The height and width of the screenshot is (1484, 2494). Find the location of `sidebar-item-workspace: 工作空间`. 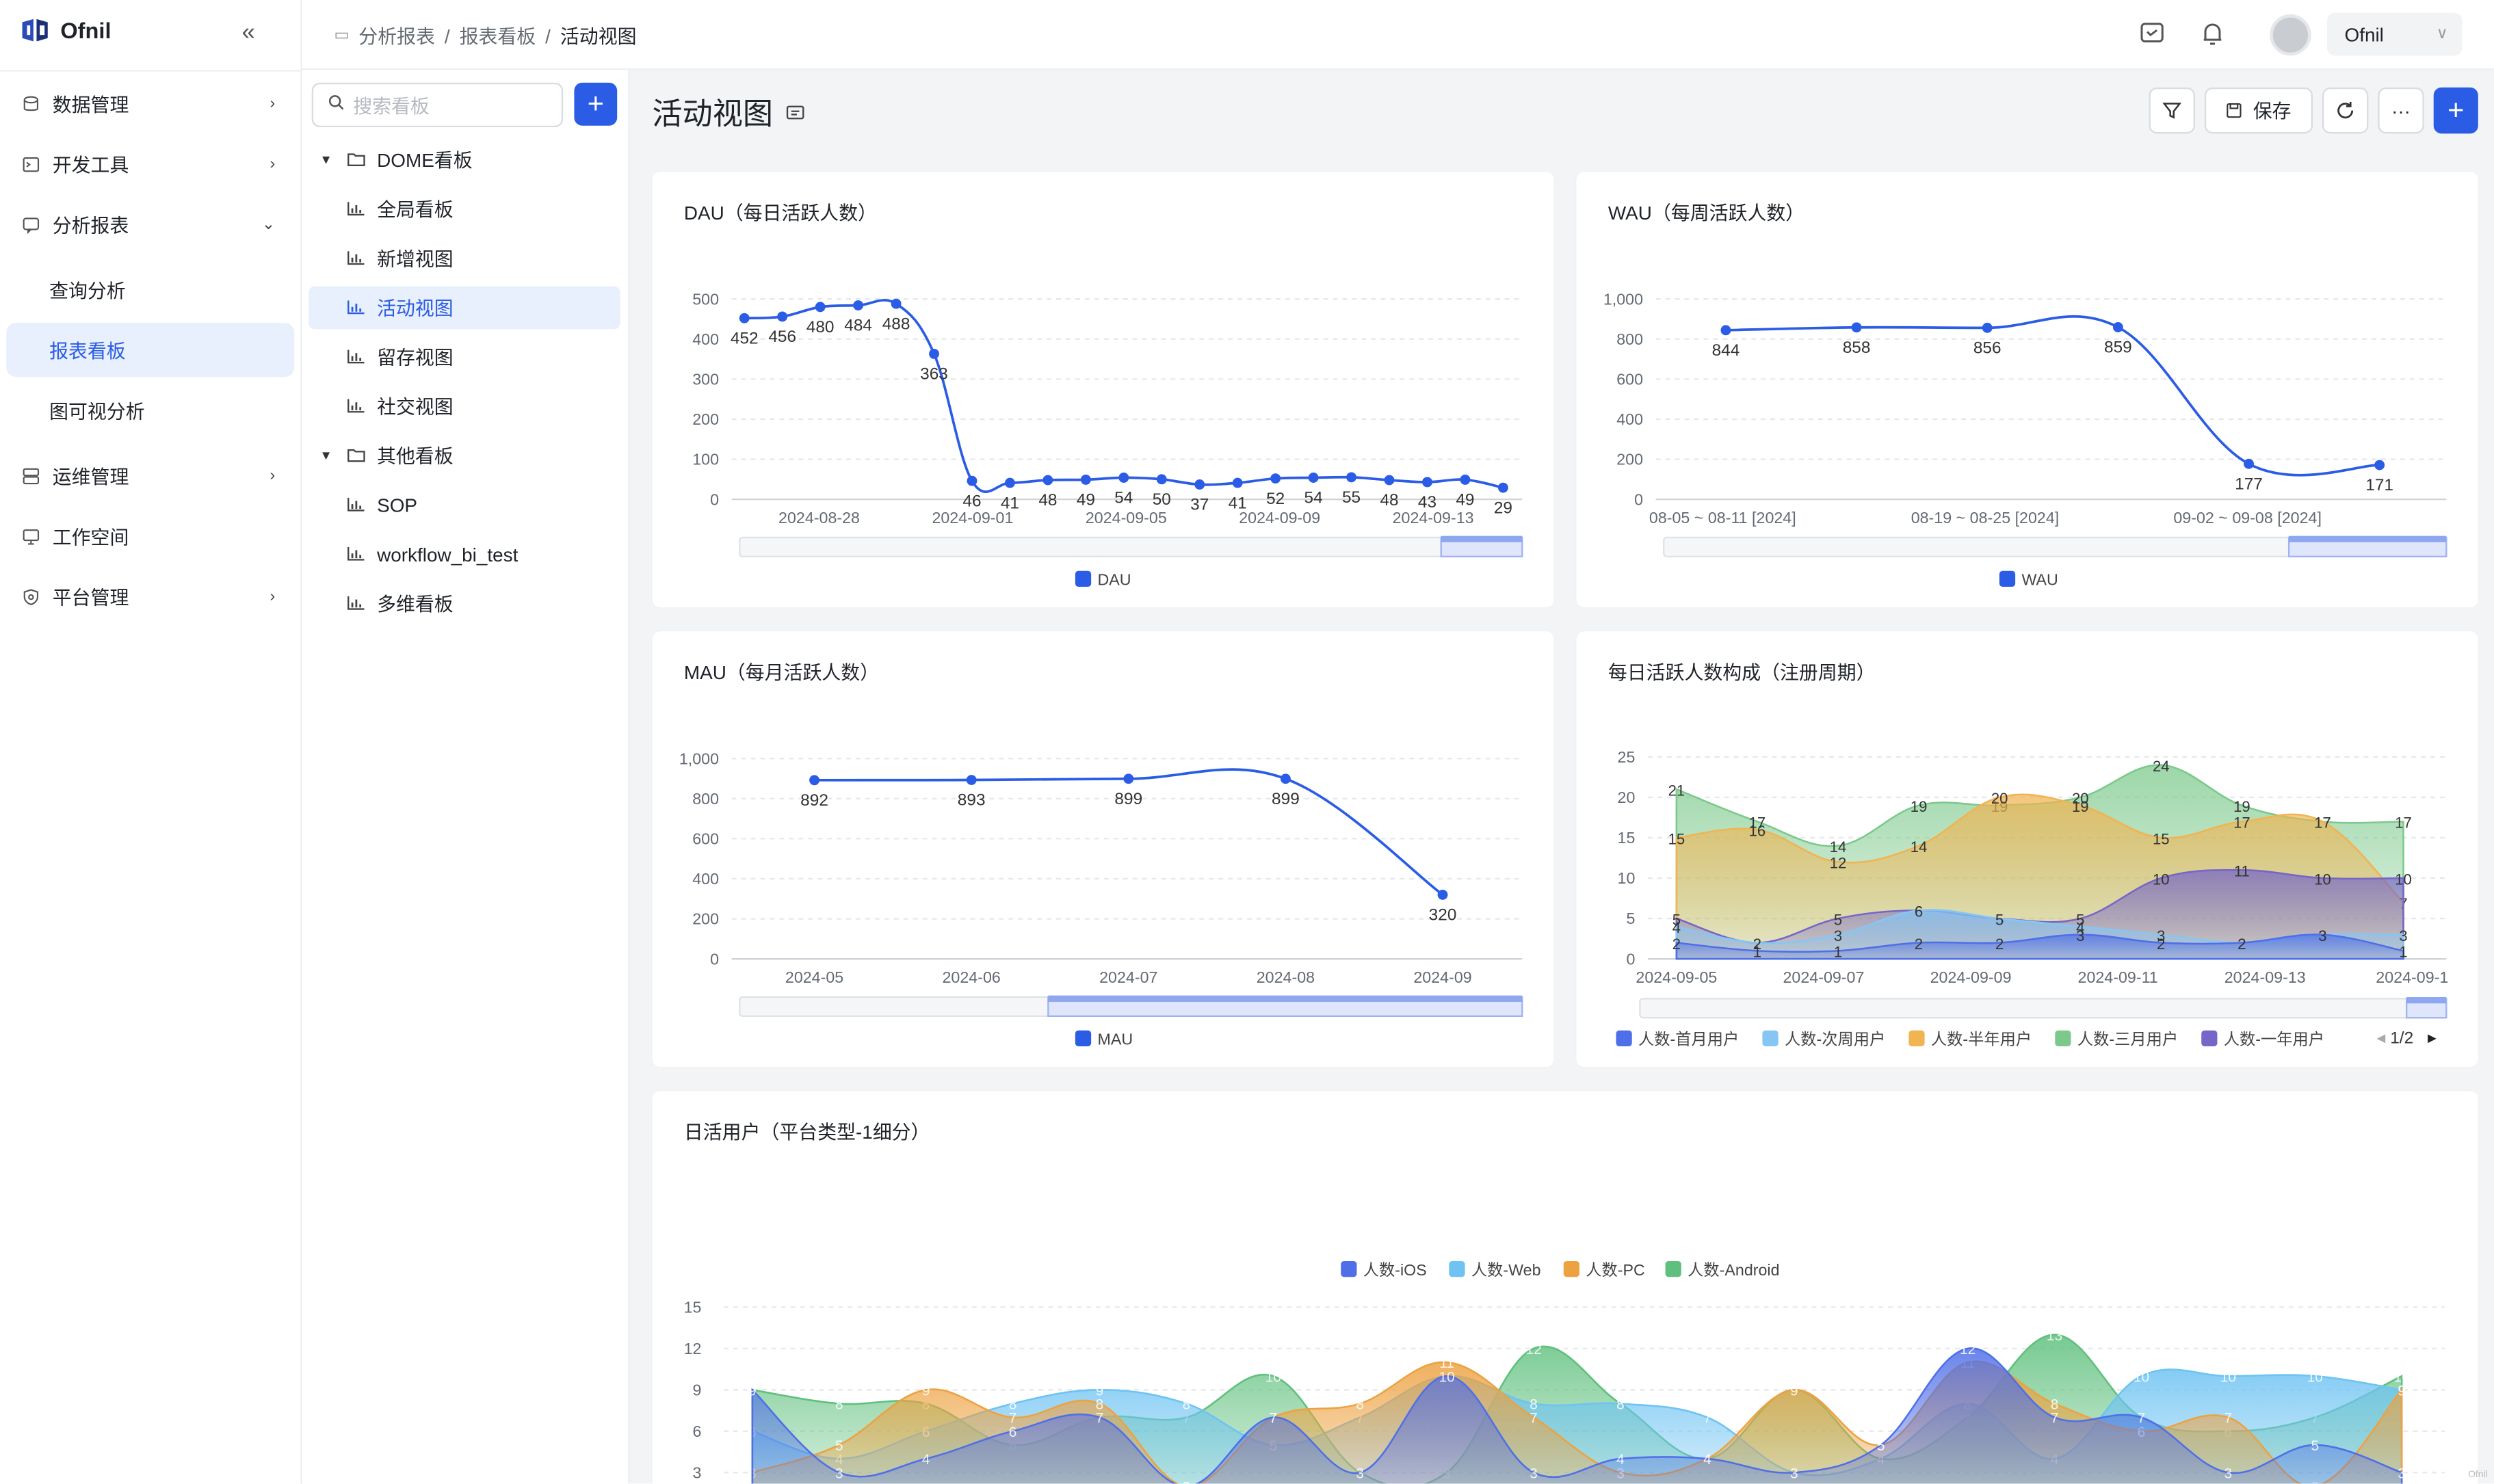

sidebar-item-workspace: 工作空间 is located at coordinates (150, 536).